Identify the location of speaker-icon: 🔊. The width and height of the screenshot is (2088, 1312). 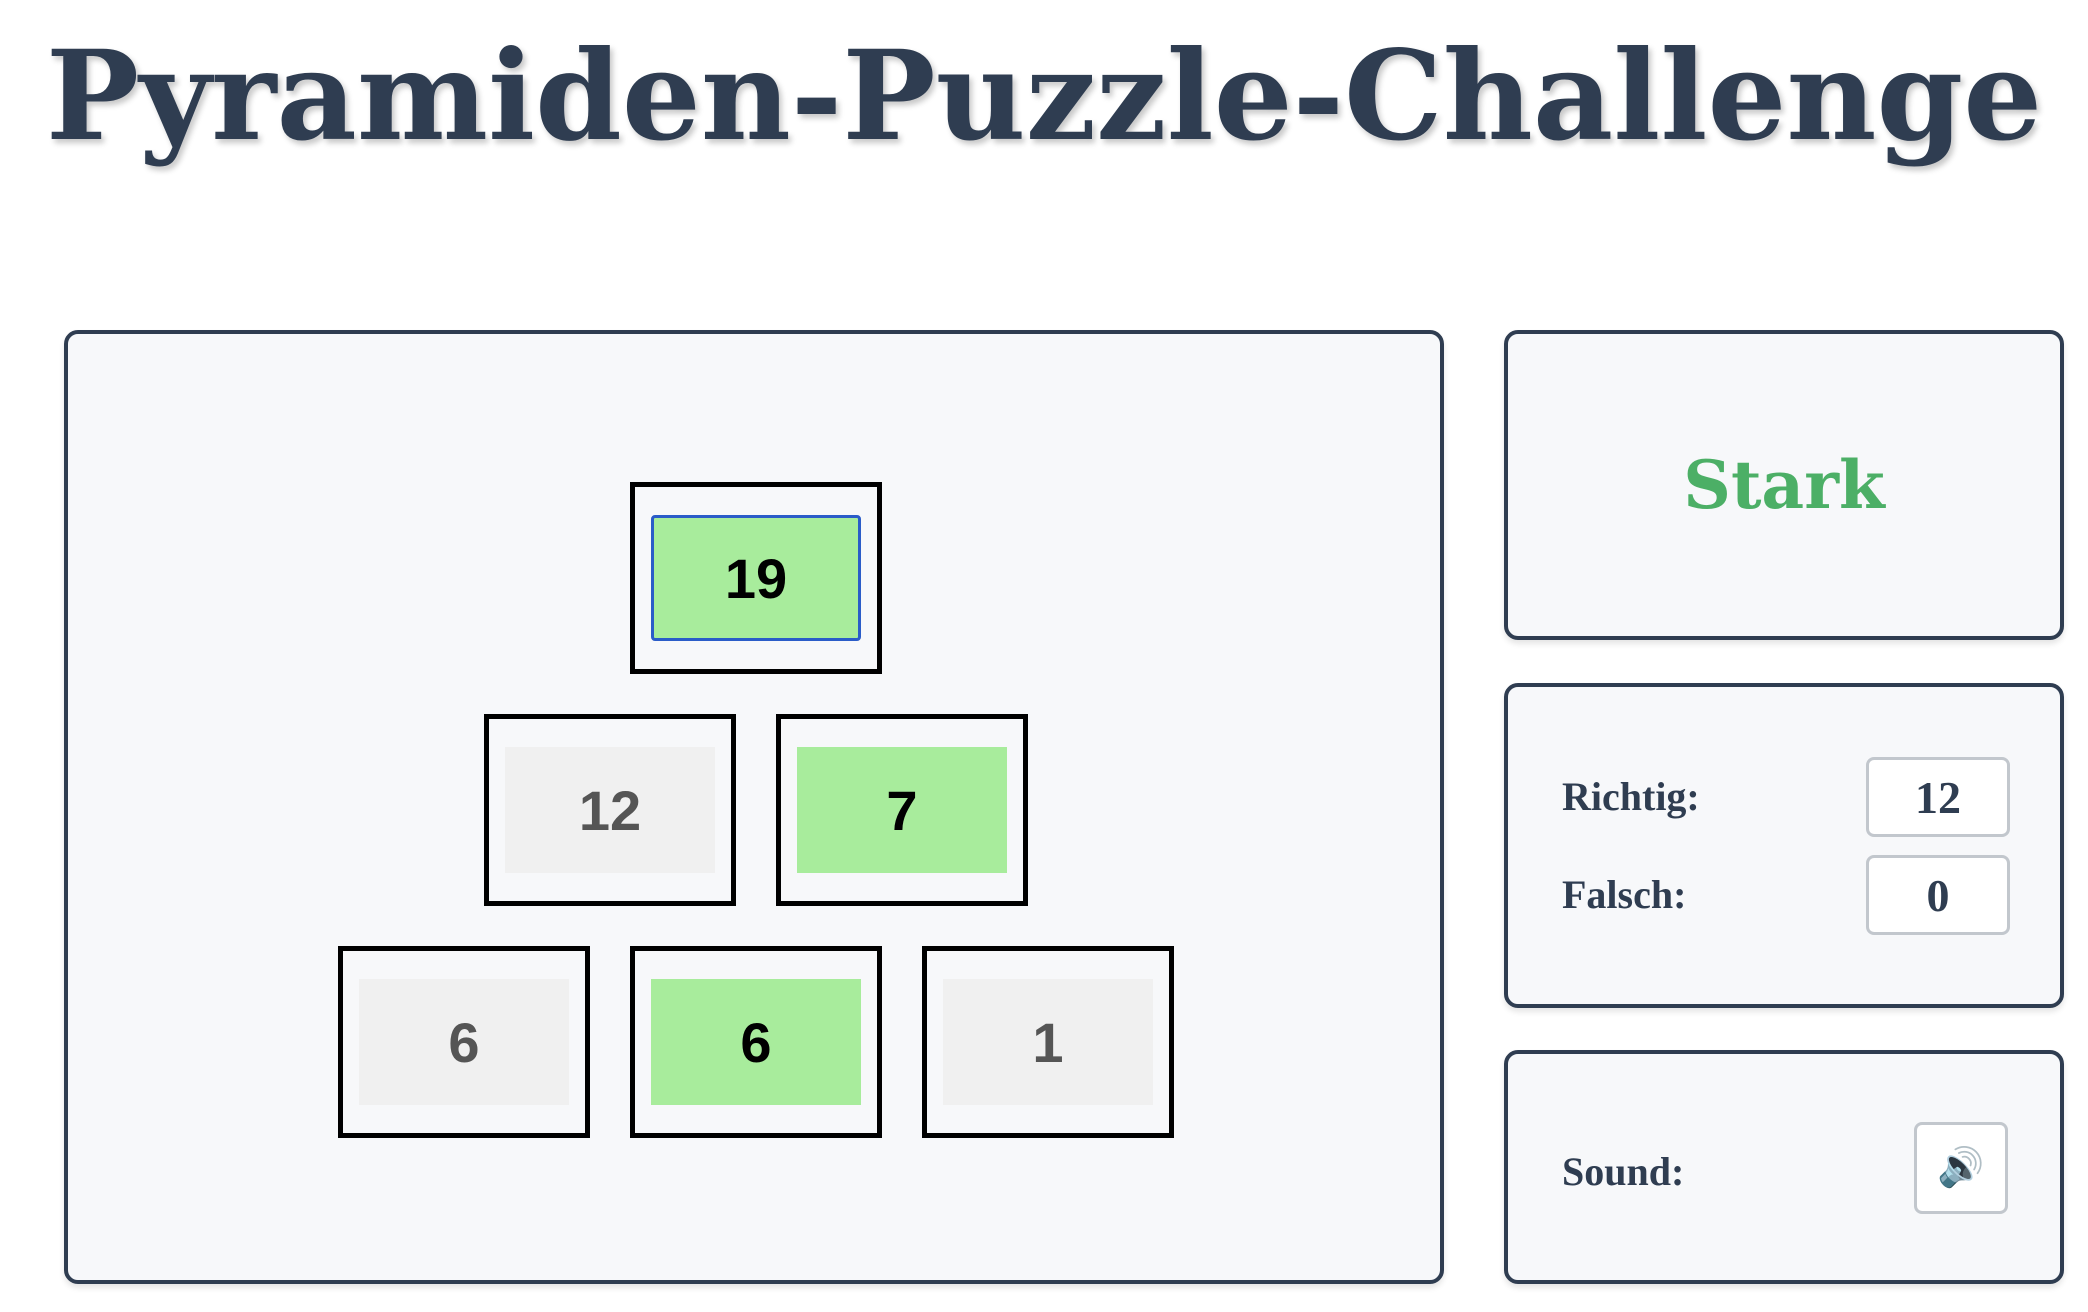
(1961, 1168).